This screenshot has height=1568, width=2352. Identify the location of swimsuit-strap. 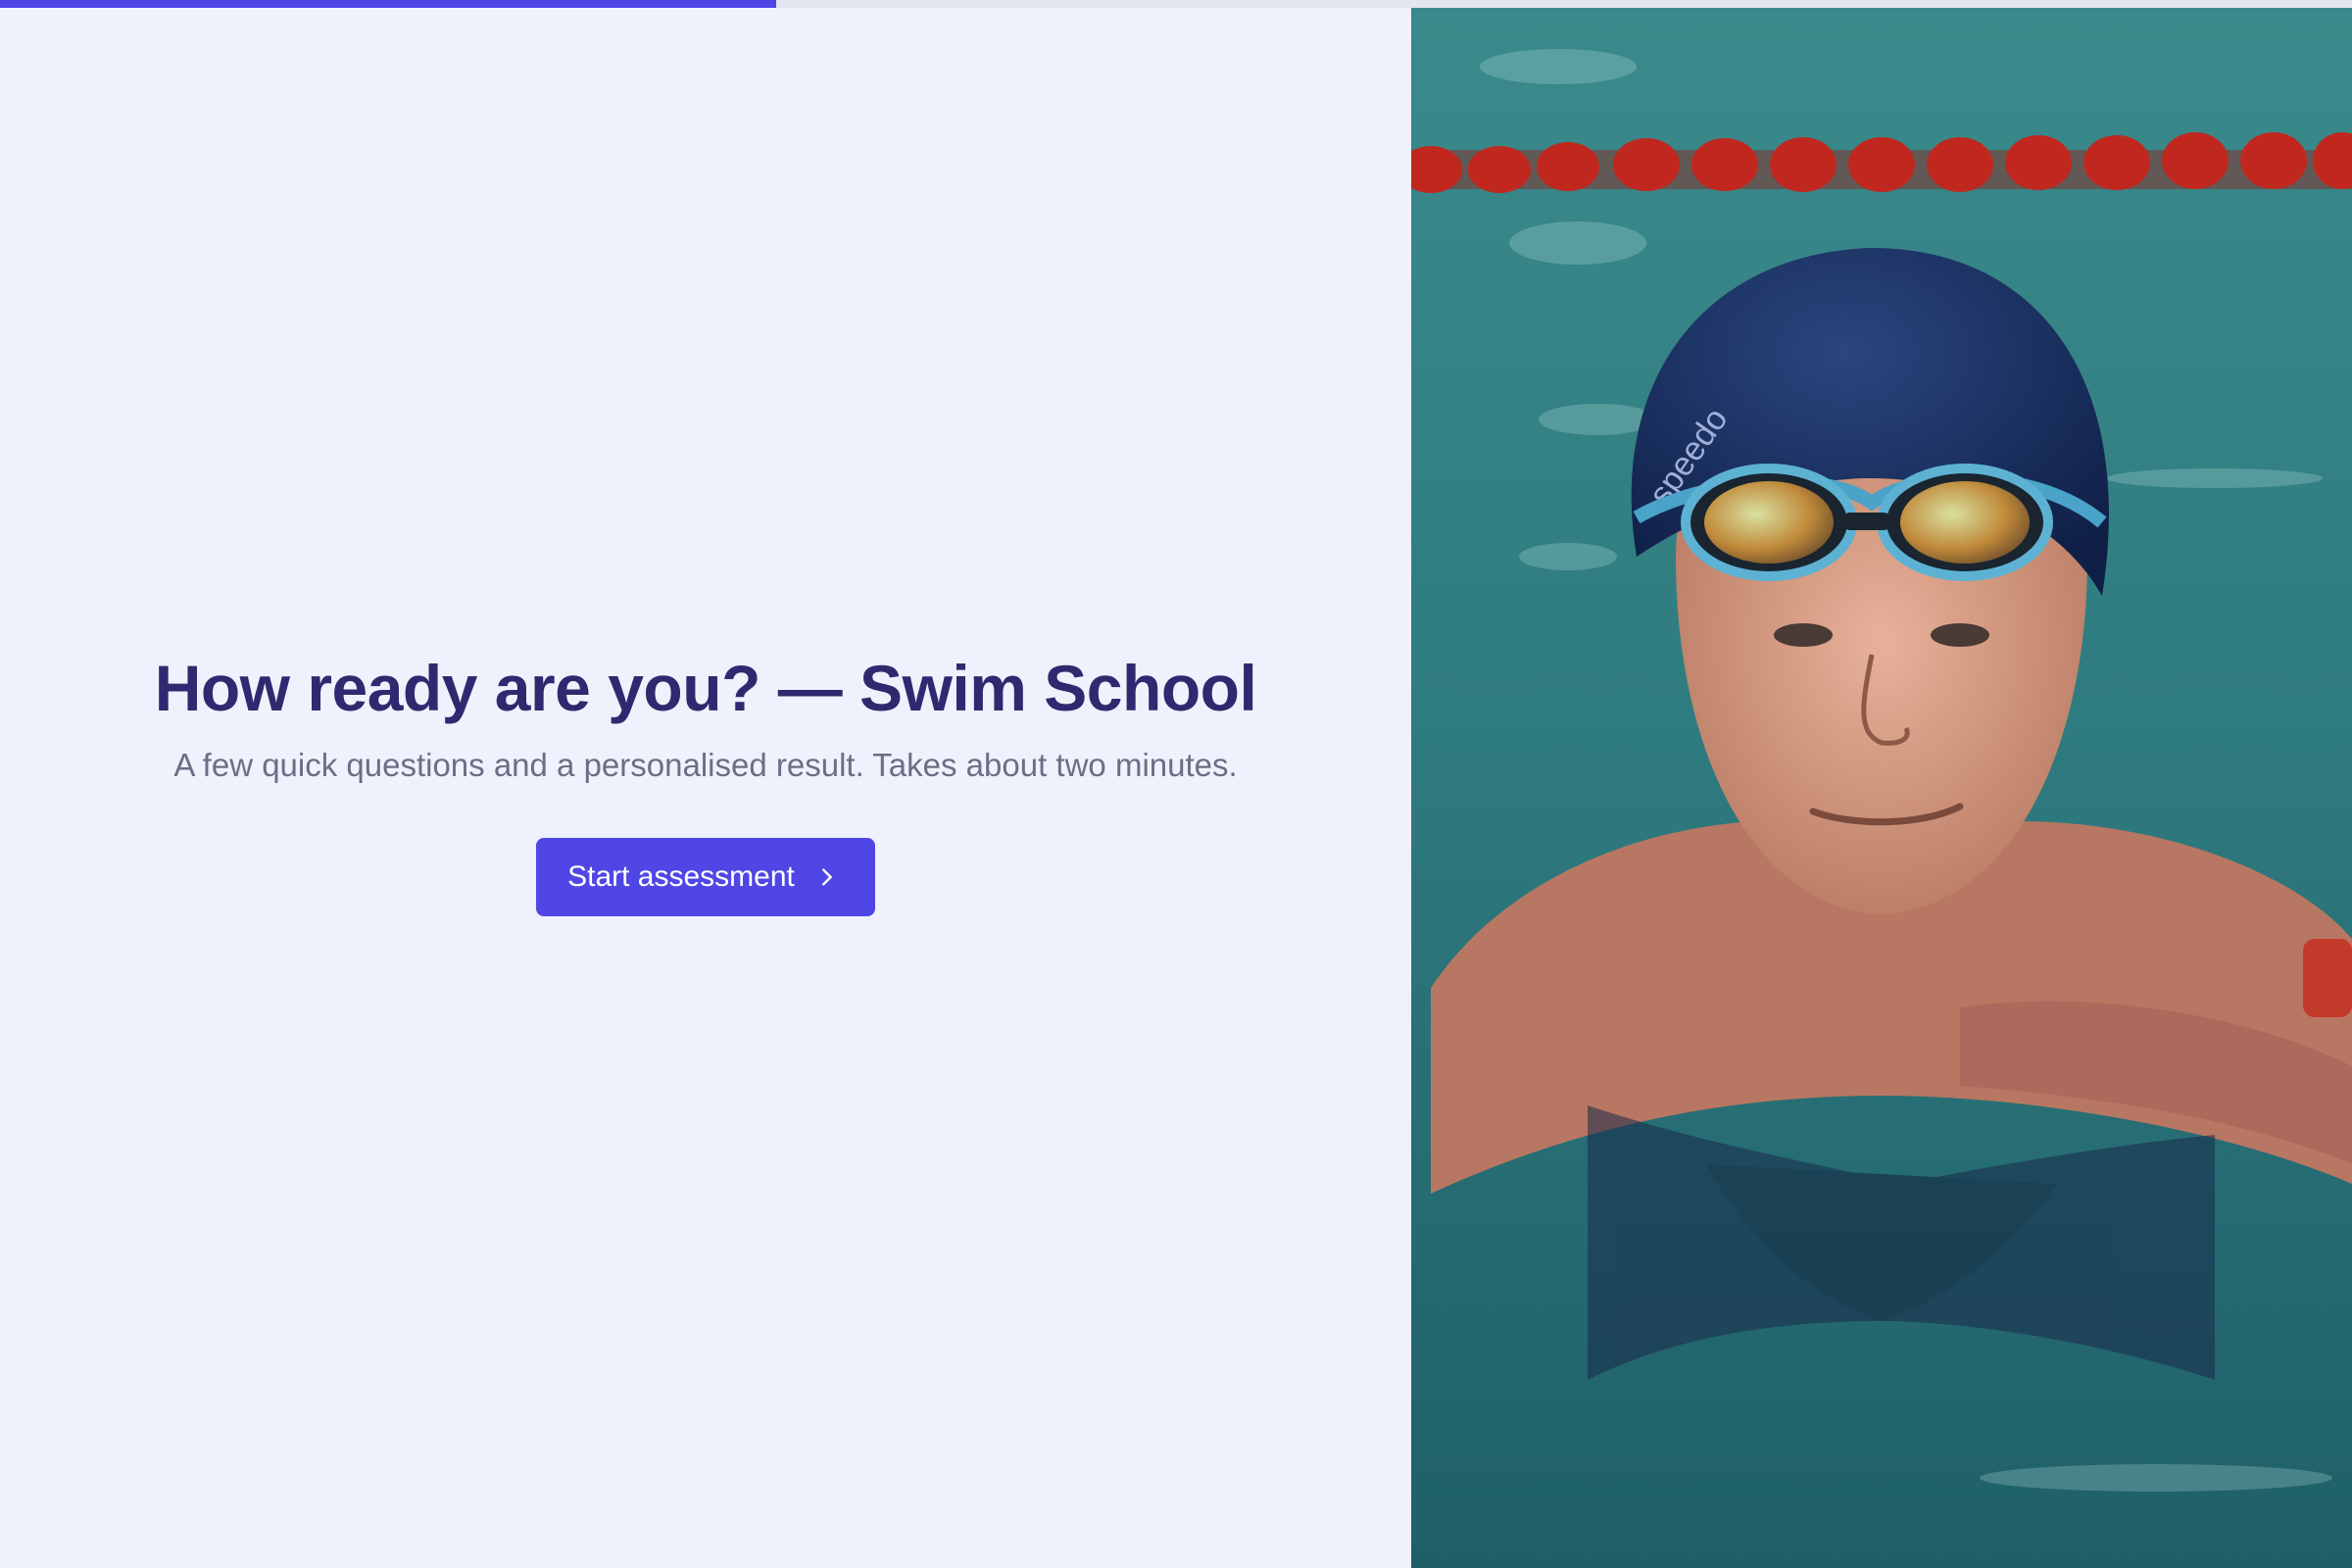
(2327, 978).